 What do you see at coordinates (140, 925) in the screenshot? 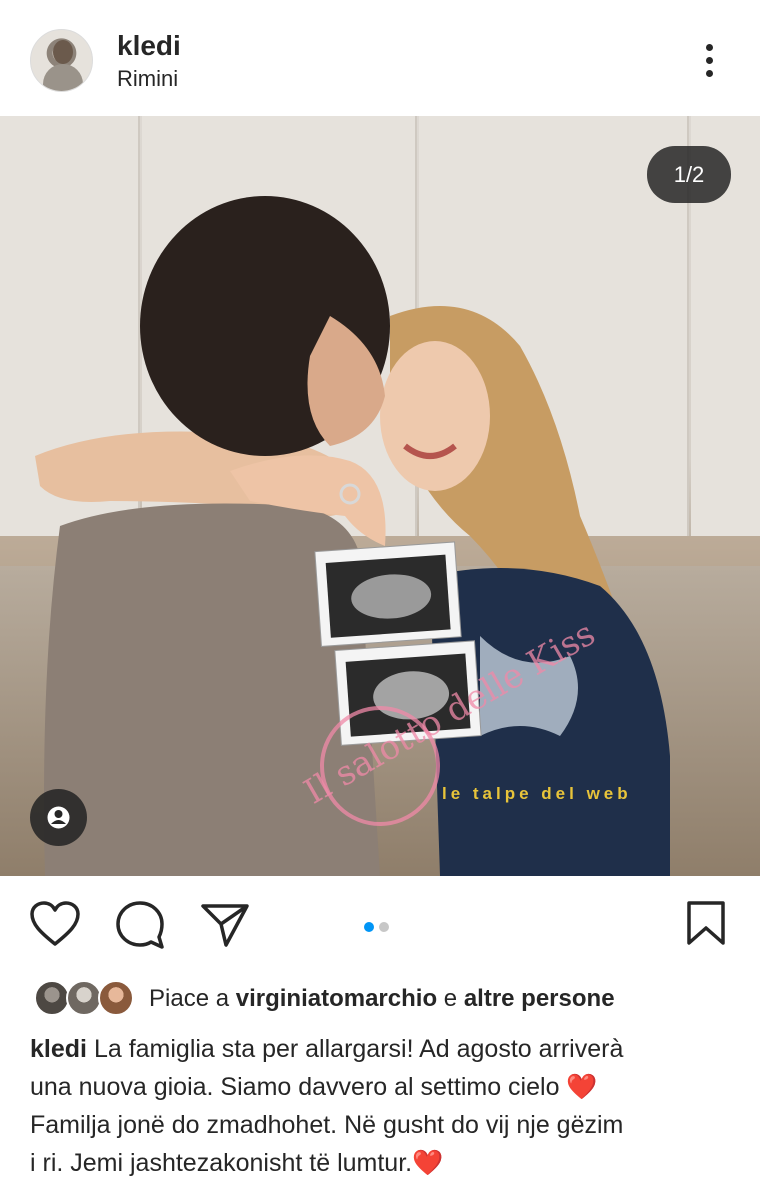
I see `comment-icon` at bounding box center [140, 925].